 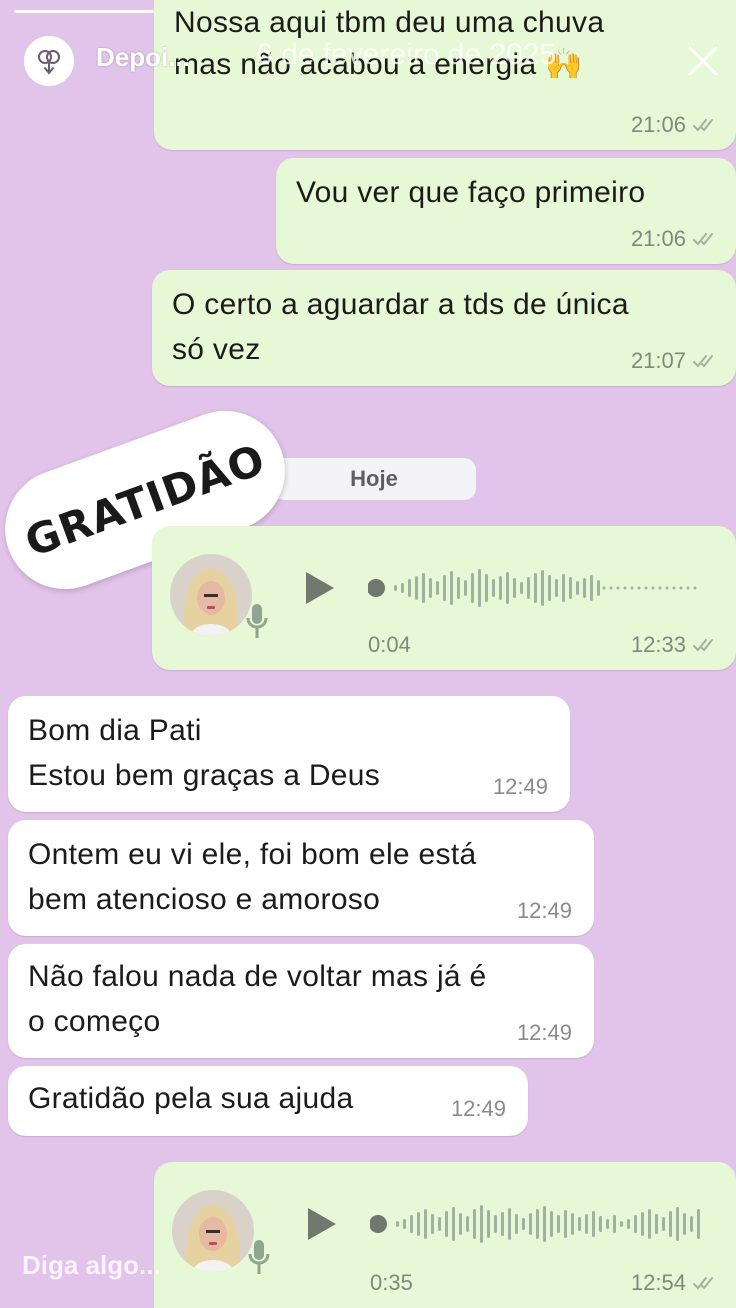 I want to click on message-text: O certo a aguardar a tds de única só vez, so click(x=400, y=327).